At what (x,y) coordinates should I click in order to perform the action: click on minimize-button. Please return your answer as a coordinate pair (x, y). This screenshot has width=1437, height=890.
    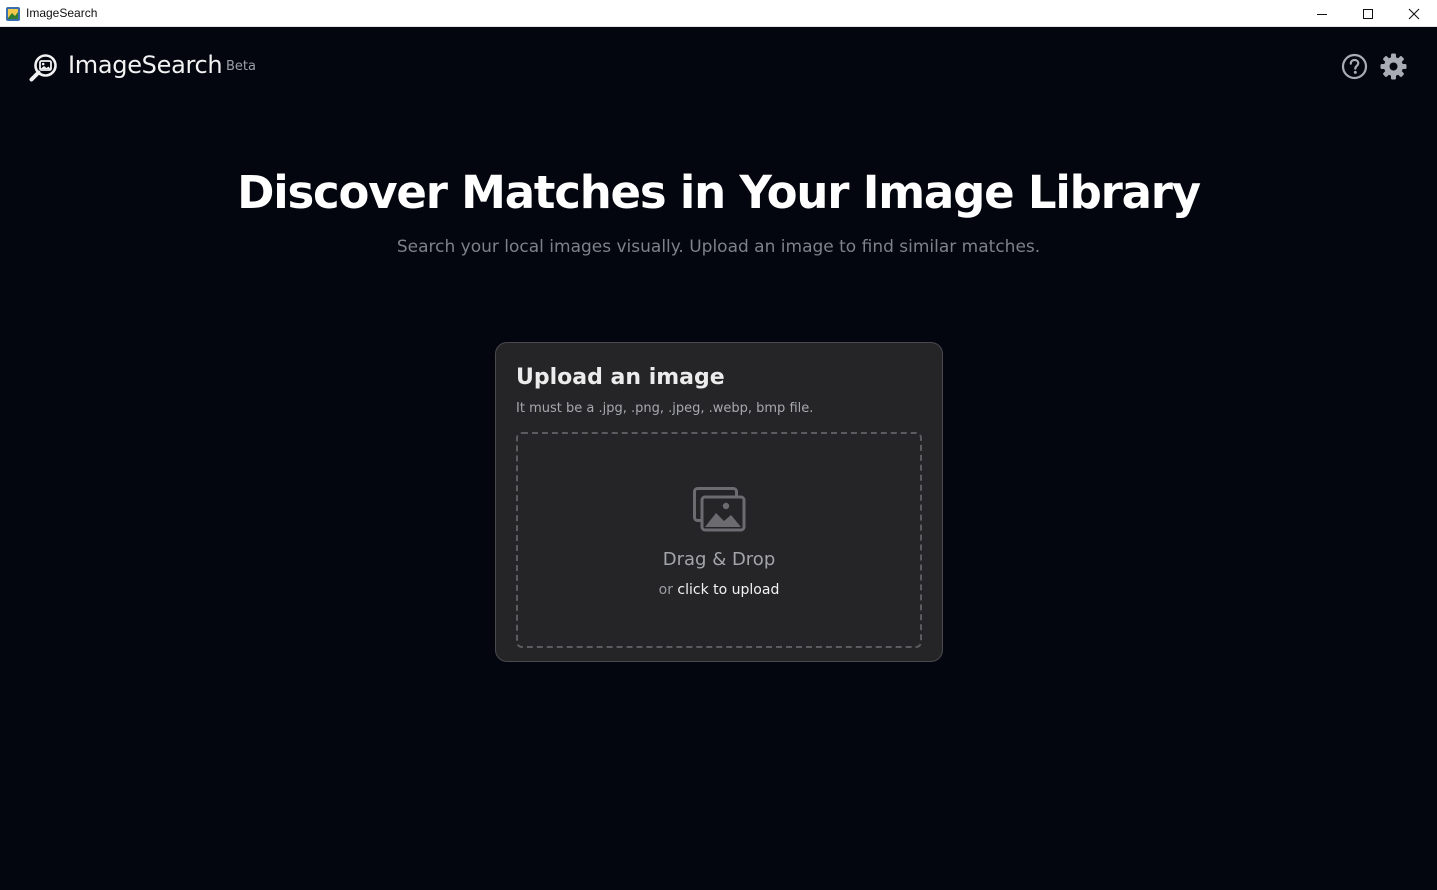
    Looking at the image, I should click on (1322, 13).